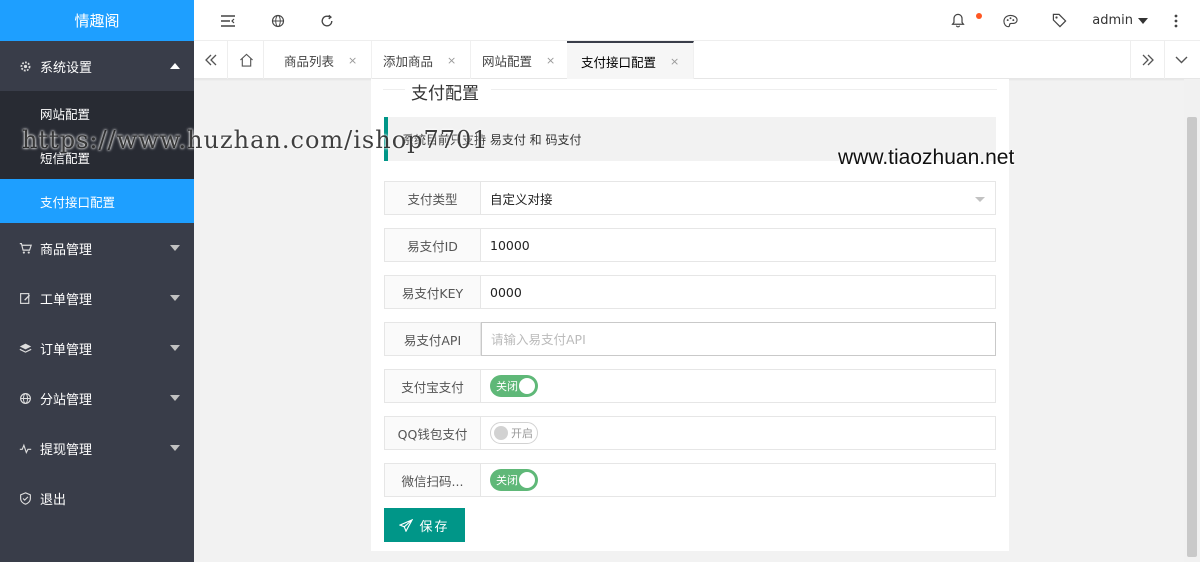 This screenshot has width=1200, height=562. I want to click on save-button: 保存, so click(424, 525).